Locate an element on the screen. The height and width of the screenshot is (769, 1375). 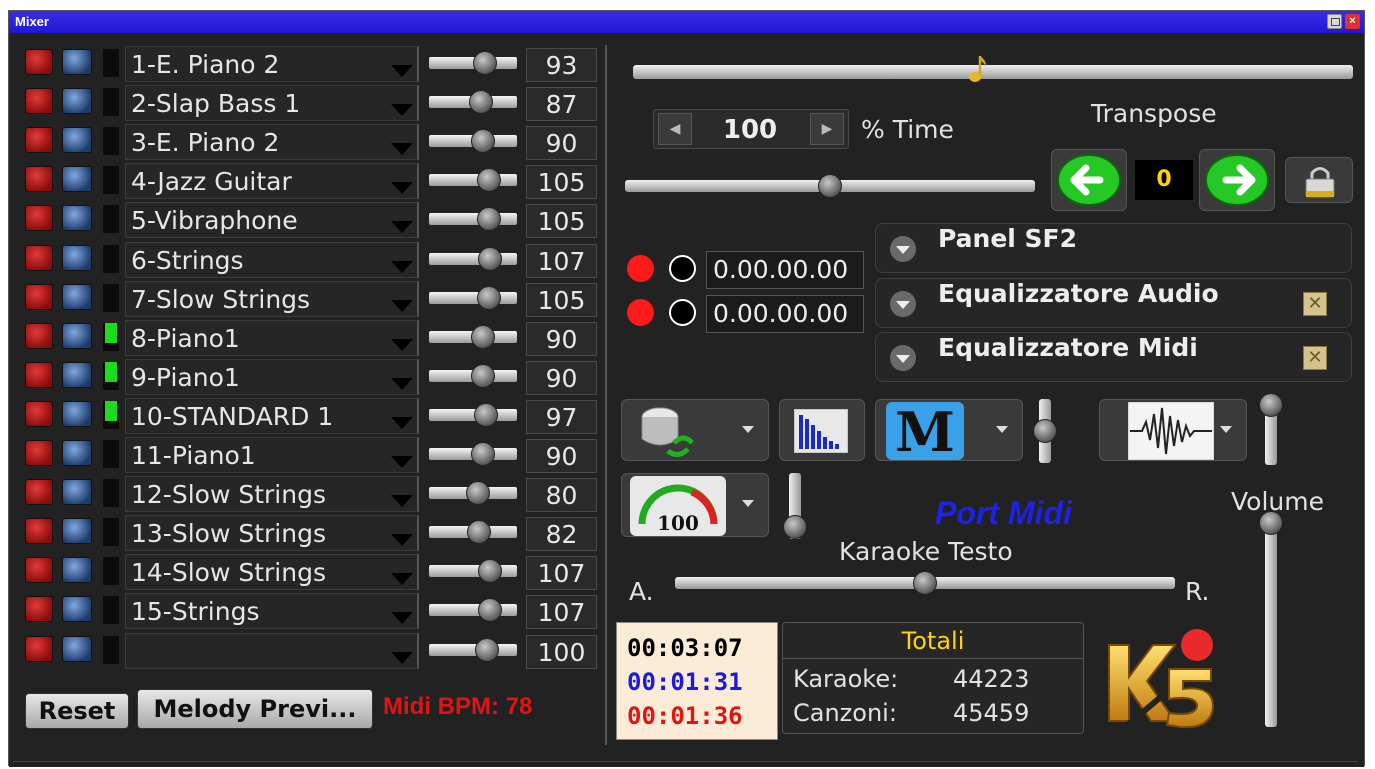
aux-level-slider is located at coordinates (1271, 429).